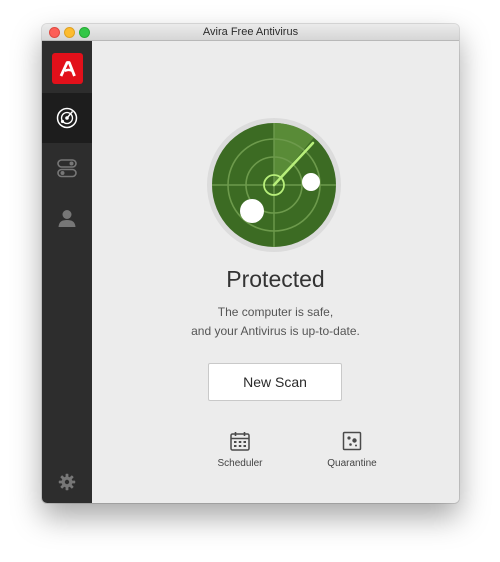  What do you see at coordinates (275, 382) in the screenshot?
I see `new-scan-button: New Scan` at bounding box center [275, 382].